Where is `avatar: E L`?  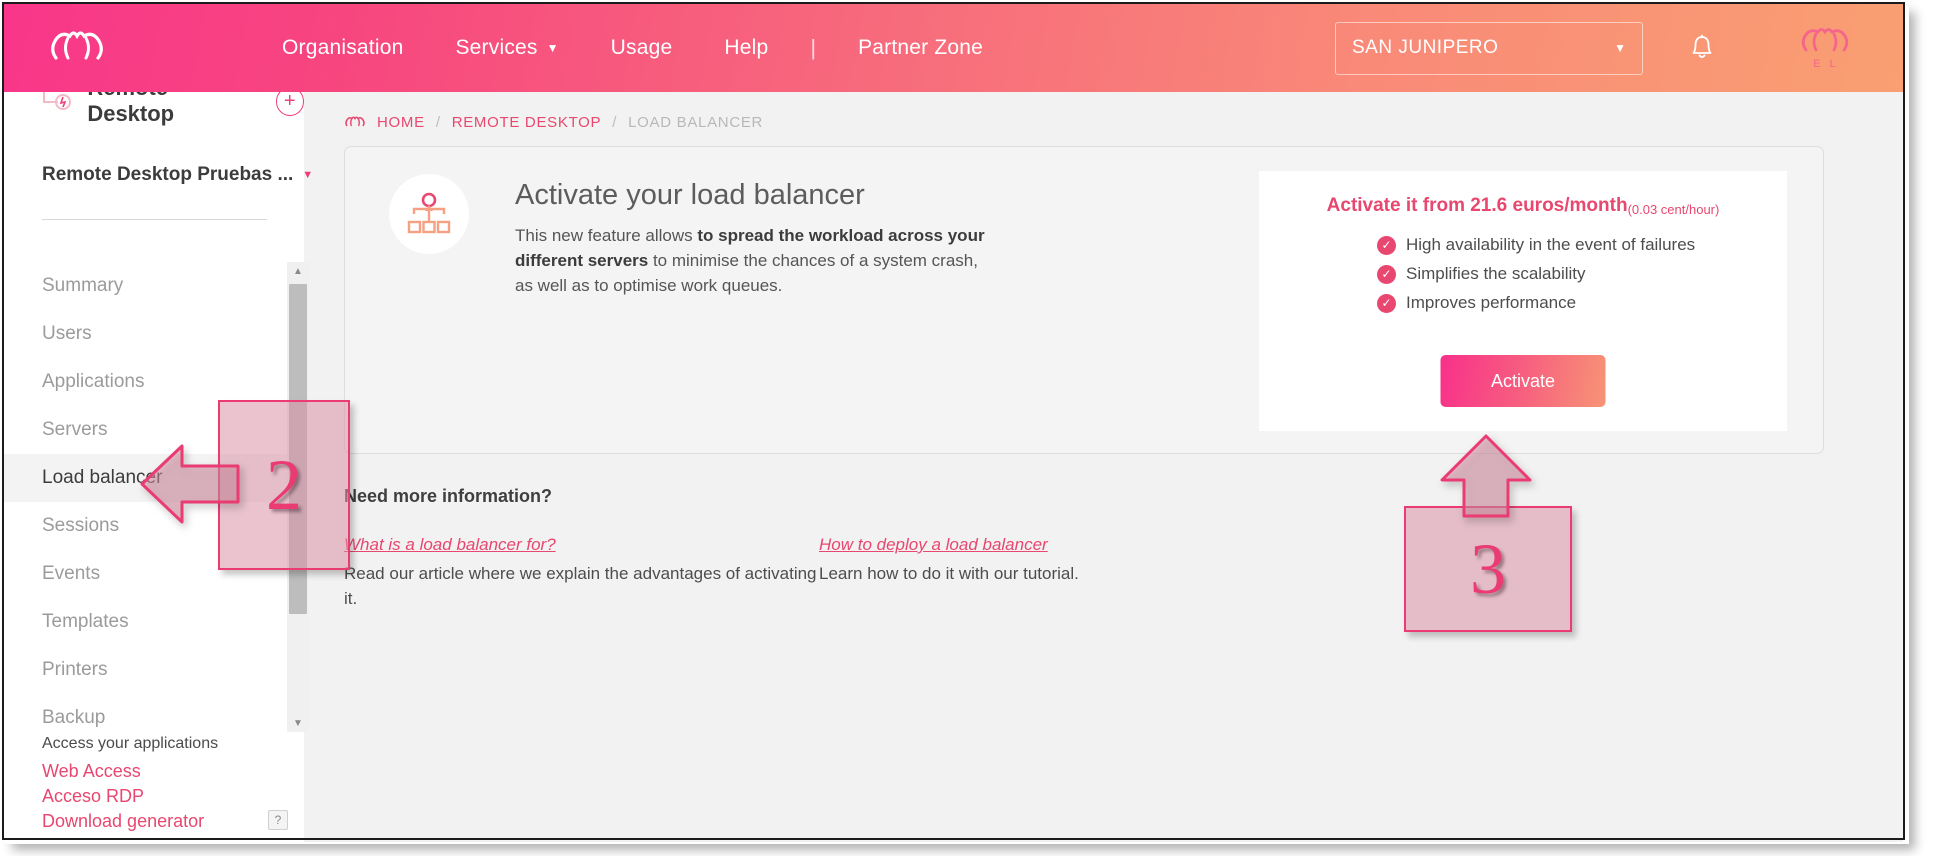 avatar: E L is located at coordinates (1826, 48).